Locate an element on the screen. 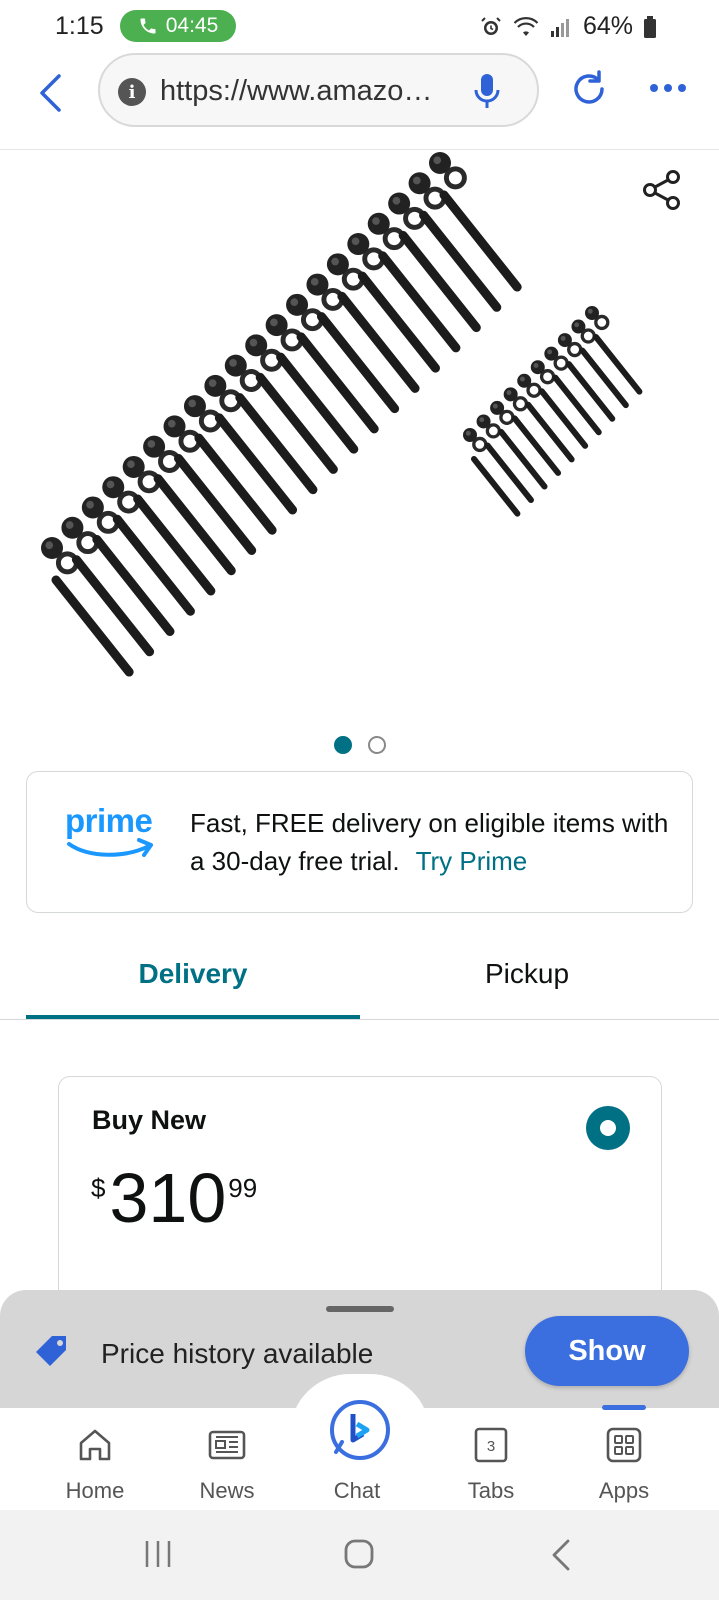  prime-logo: prime is located at coordinates (113, 832).